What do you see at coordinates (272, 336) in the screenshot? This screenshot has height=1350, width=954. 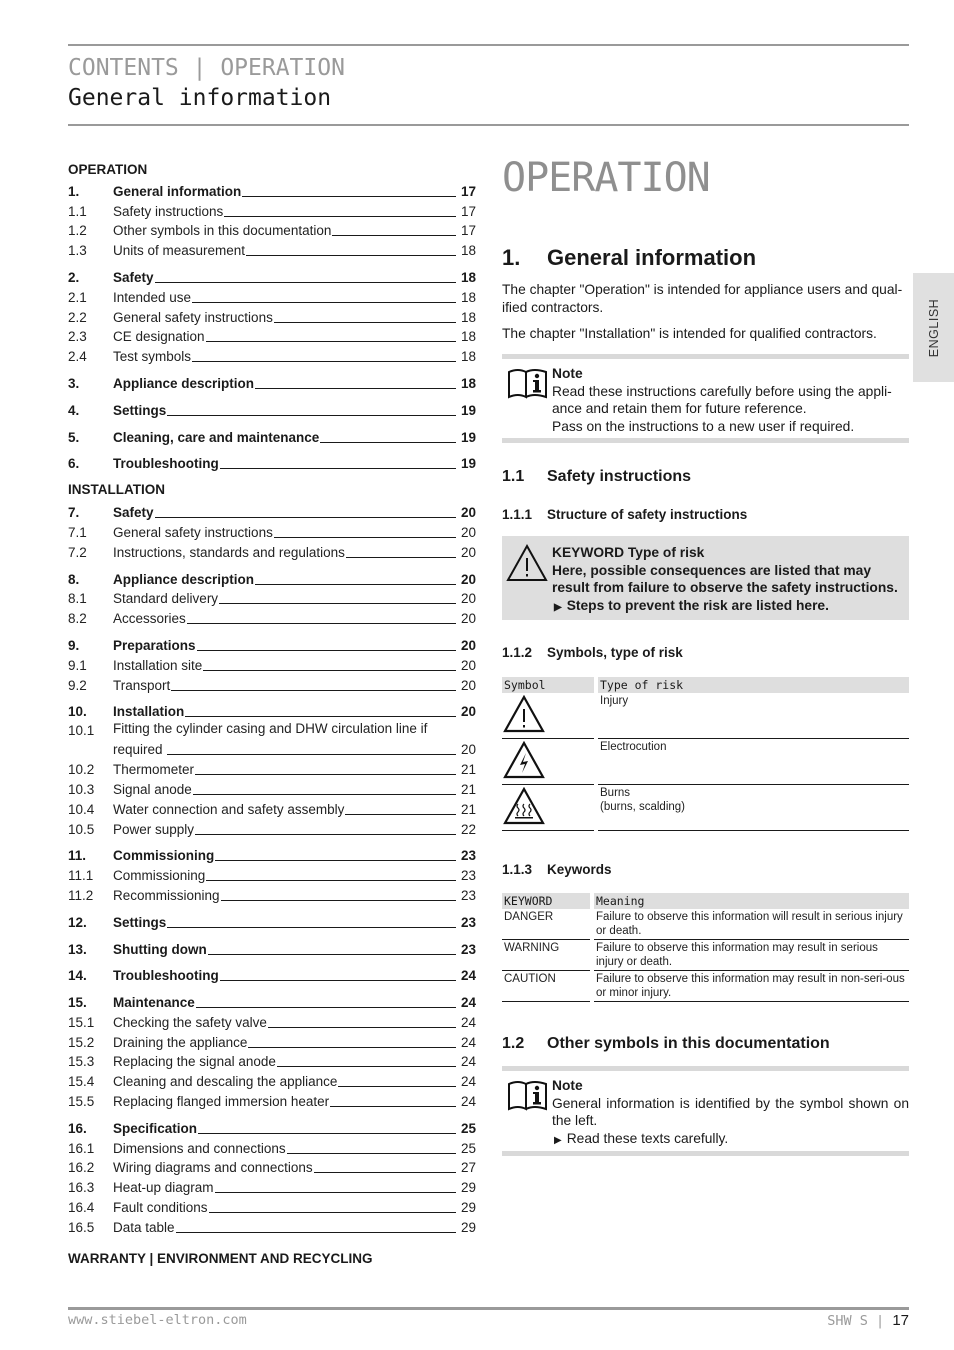 I see `toc-entry: 2.3 CE designation 18` at bounding box center [272, 336].